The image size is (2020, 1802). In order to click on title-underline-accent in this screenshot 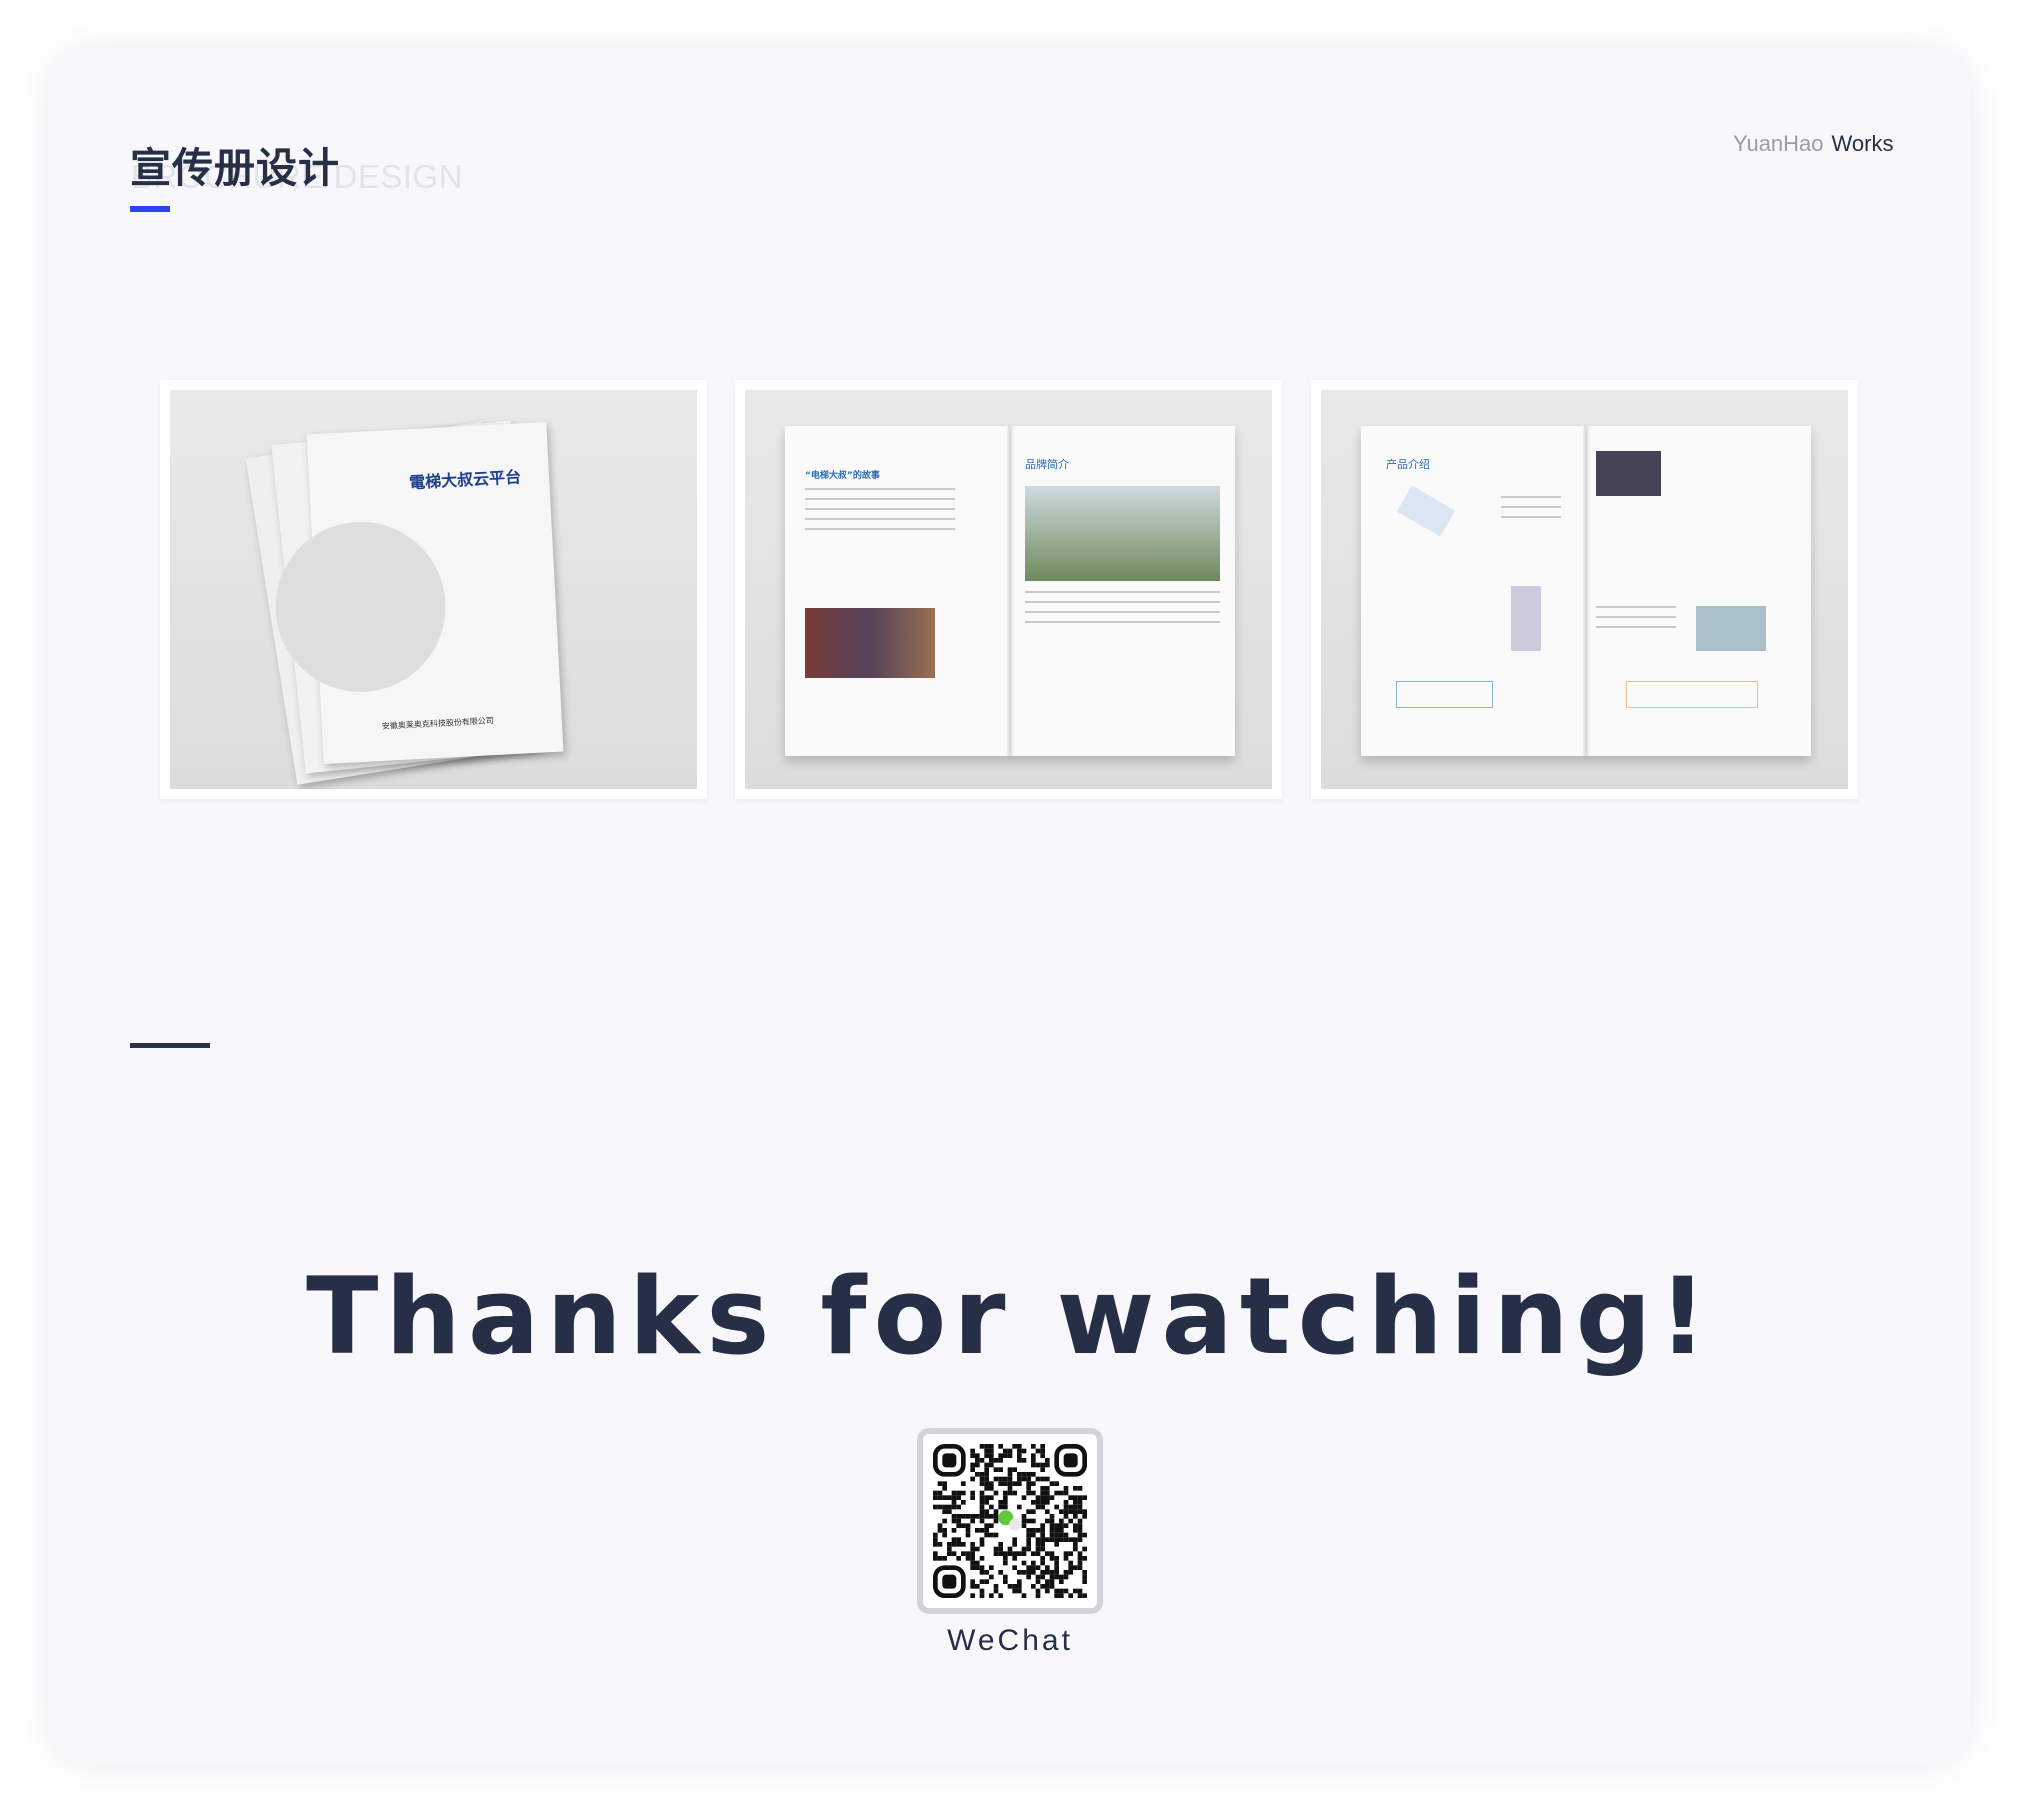, I will do `click(150, 209)`.